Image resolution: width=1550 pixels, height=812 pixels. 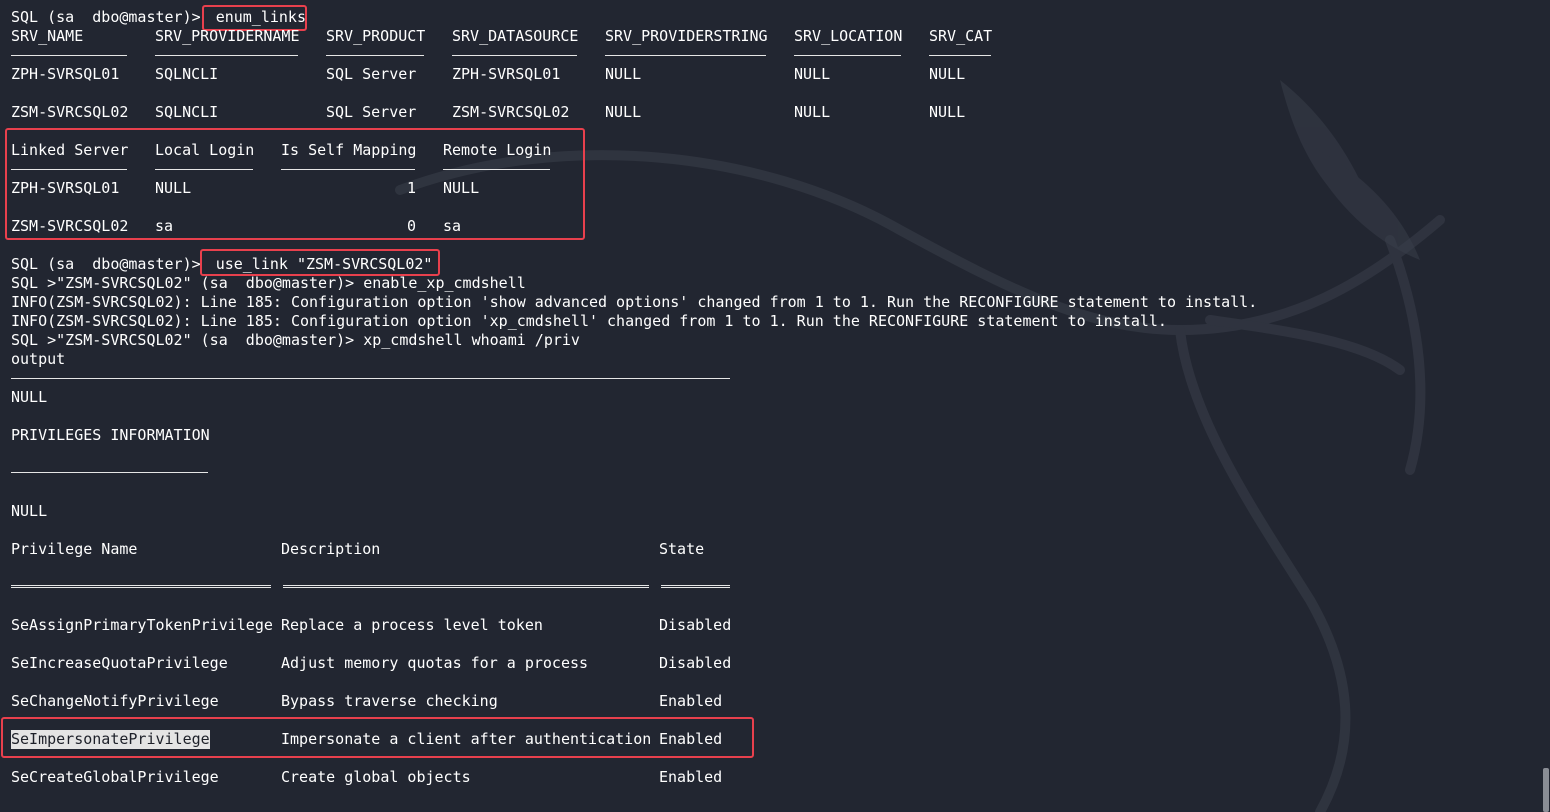 What do you see at coordinates (848, 36) in the screenshot?
I see `srv-header-location: SRV_LOCATION` at bounding box center [848, 36].